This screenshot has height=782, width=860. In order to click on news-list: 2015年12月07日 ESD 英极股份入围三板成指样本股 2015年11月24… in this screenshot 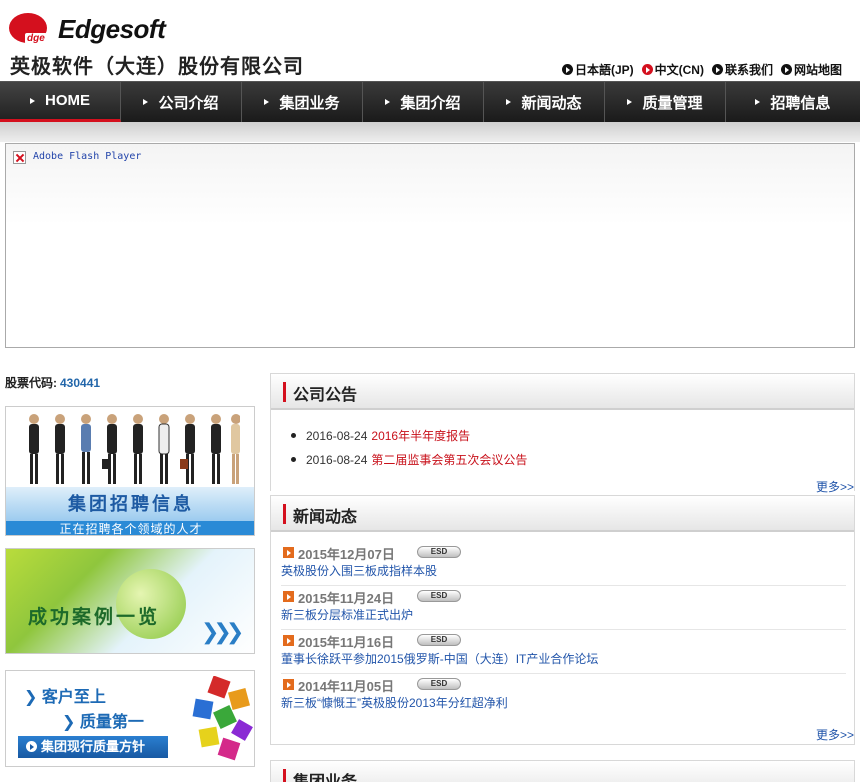, I will do `click(563, 630)`.